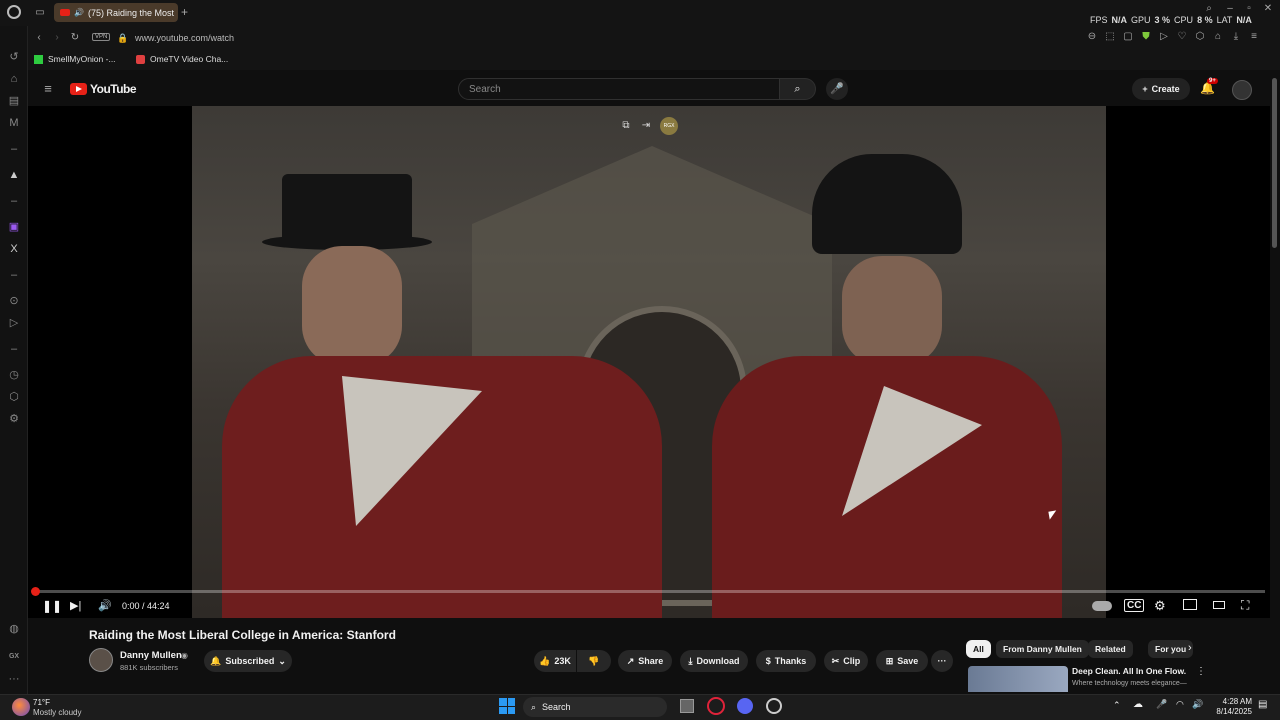  What do you see at coordinates (1018, 679) in the screenshot?
I see `suggestion-thumbnail` at bounding box center [1018, 679].